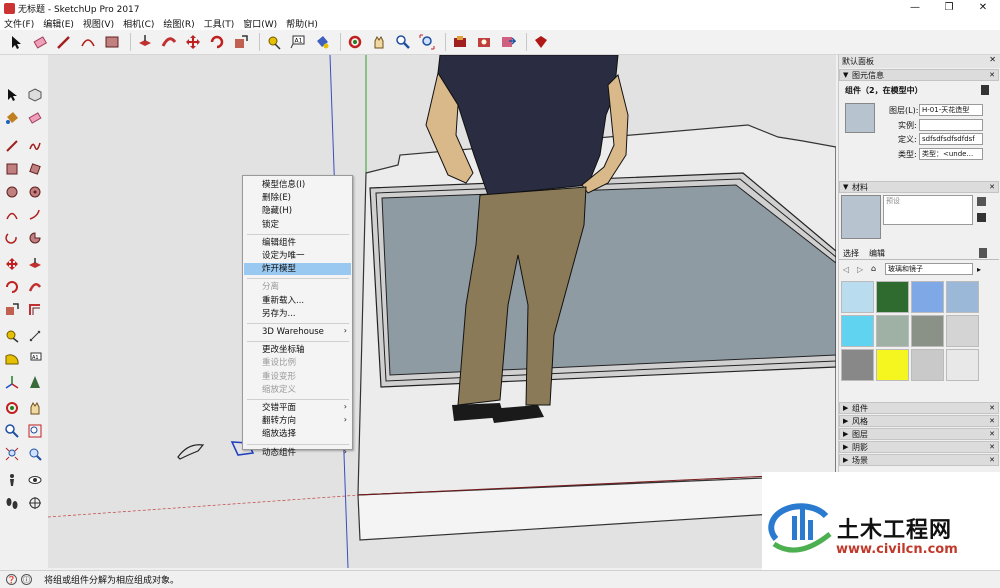 The width and height of the screenshot is (1000, 588). What do you see at coordinates (35, 146) in the screenshot?
I see `freehand-tool-icon` at bounding box center [35, 146].